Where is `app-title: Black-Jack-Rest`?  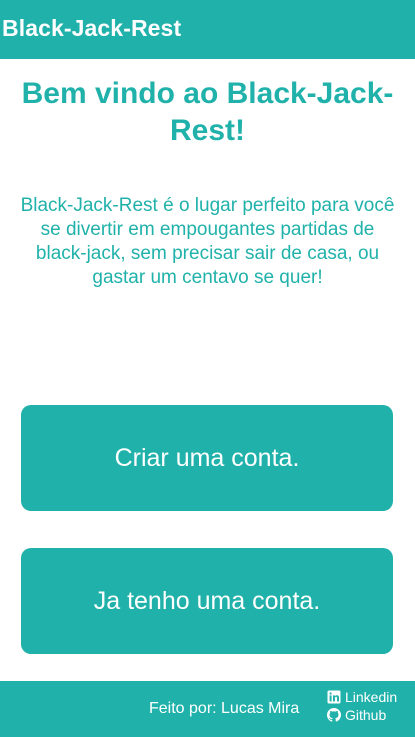 app-title: Black-Jack-Rest is located at coordinates (92, 28).